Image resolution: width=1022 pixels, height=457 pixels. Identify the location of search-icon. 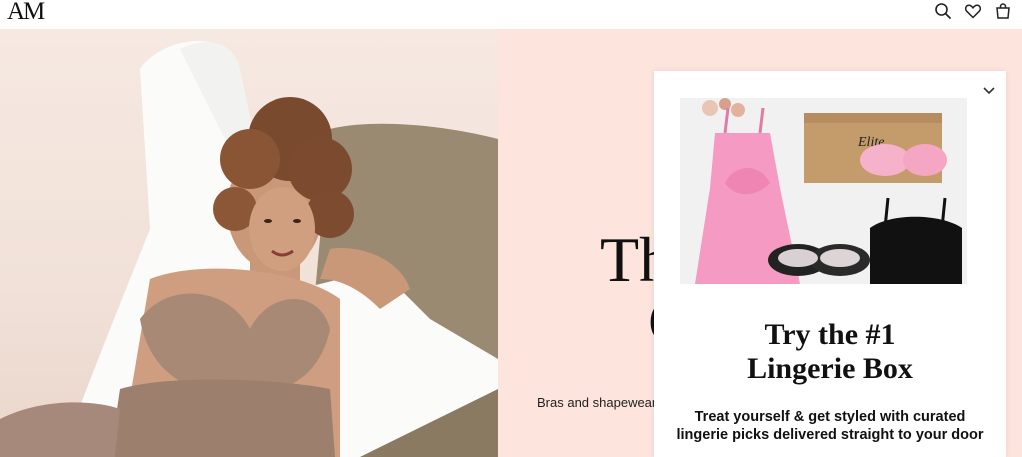
(943, 11).